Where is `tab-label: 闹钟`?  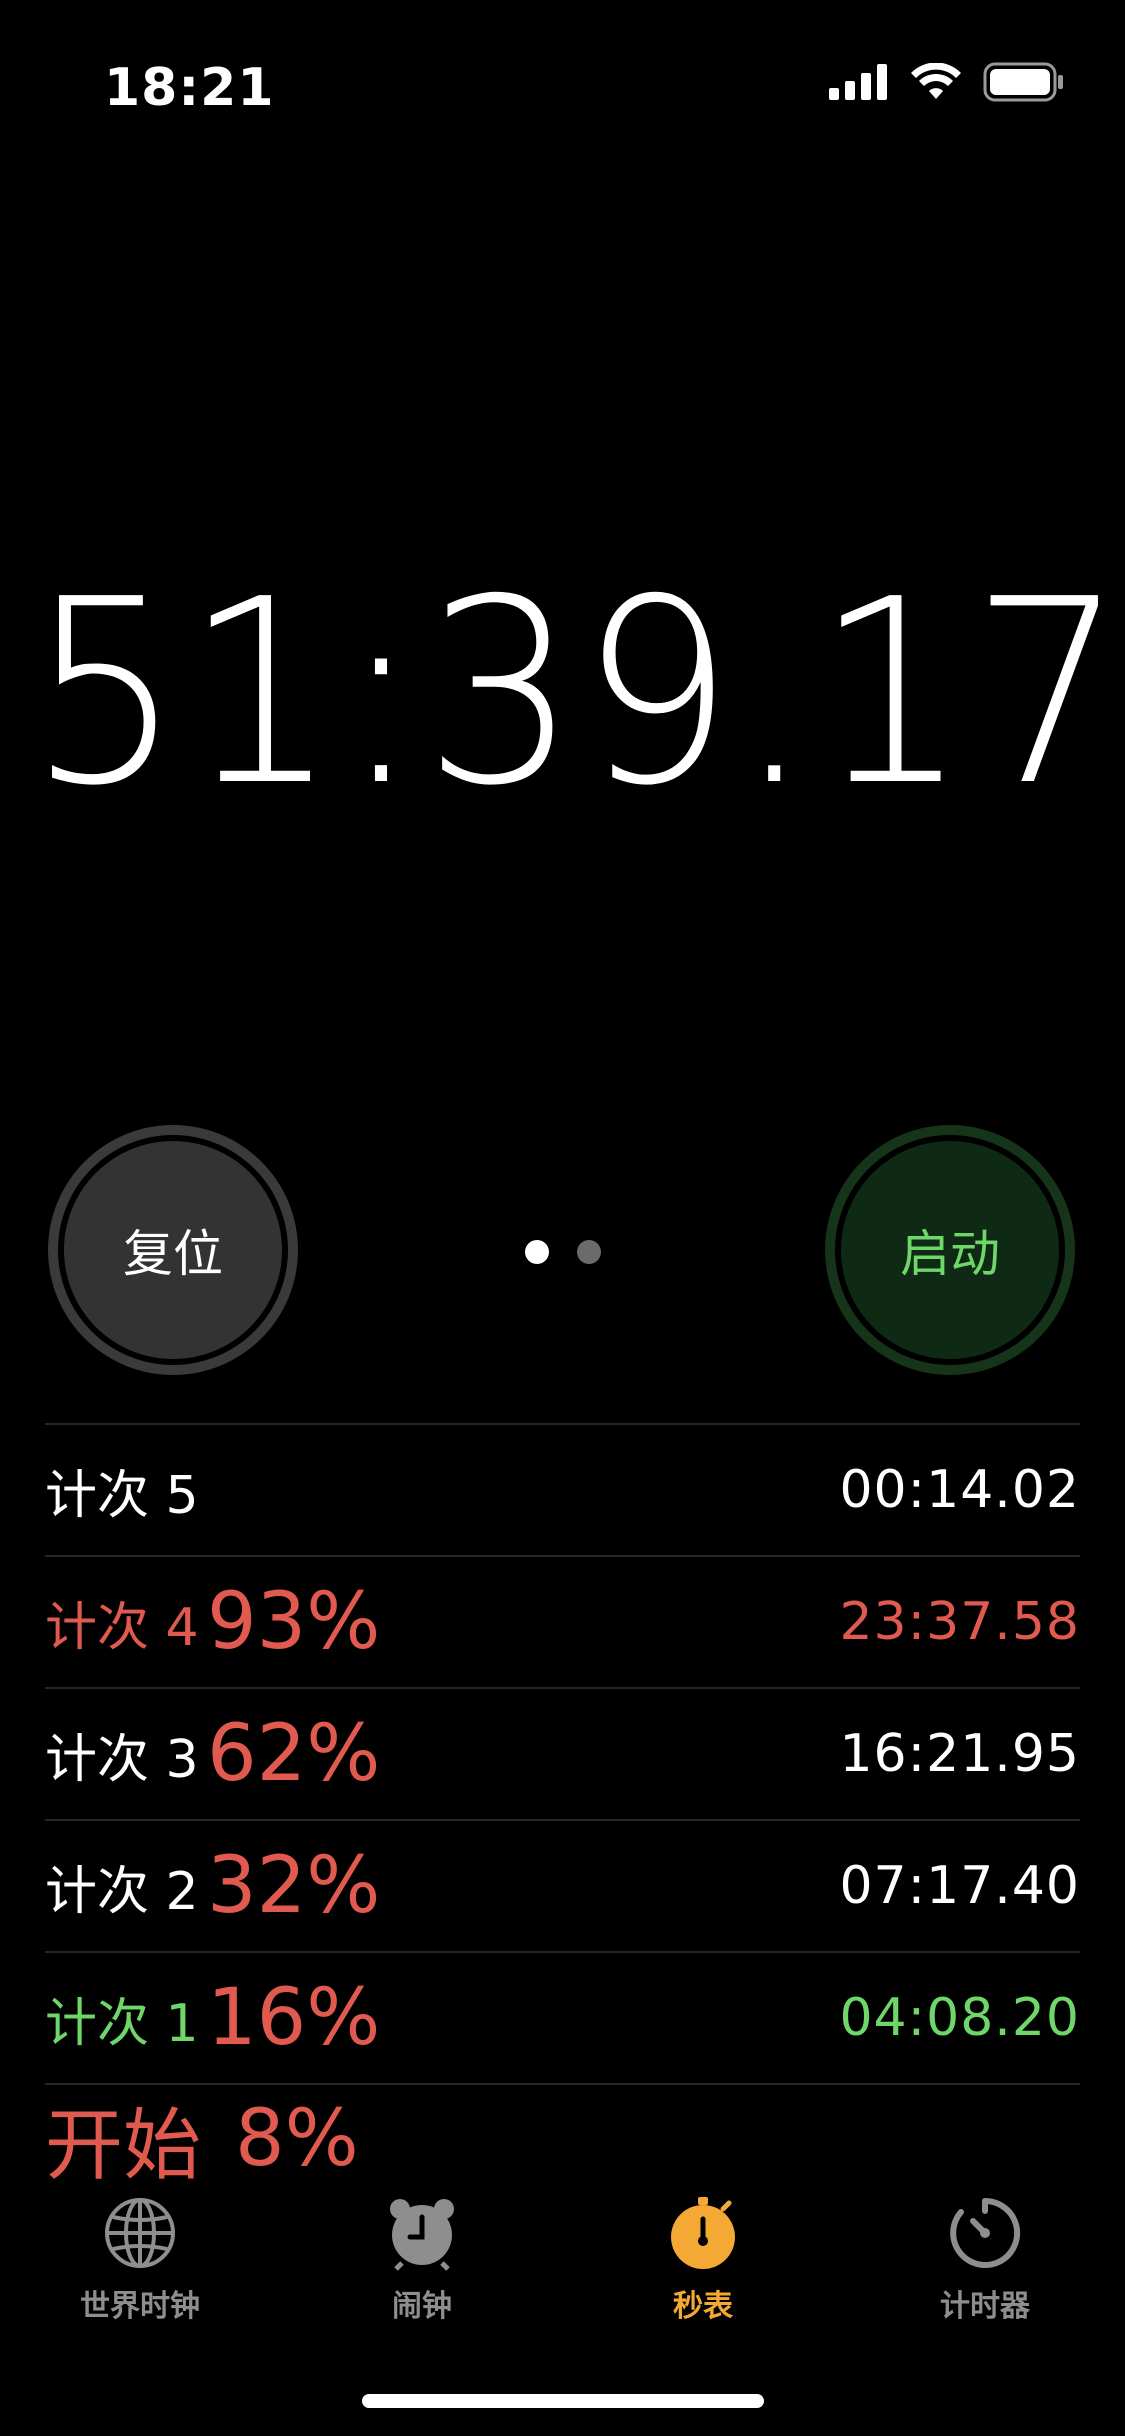 tab-label: 闹钟 is located at coordinates (422, 2306).